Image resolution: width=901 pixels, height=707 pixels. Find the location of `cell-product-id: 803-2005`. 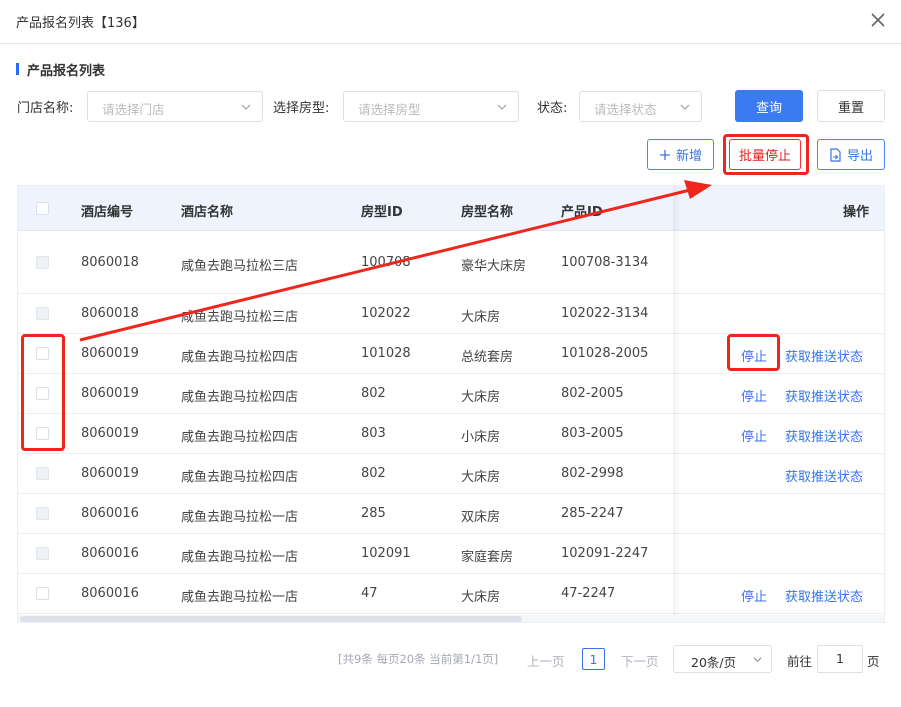

cell-product-id: 803-2005 is located at coordinates (592, 433).